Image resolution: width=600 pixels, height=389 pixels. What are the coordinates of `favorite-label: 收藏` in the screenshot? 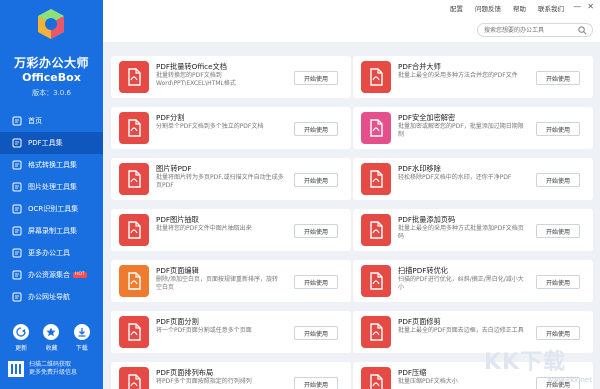 It's located at (51, 348).